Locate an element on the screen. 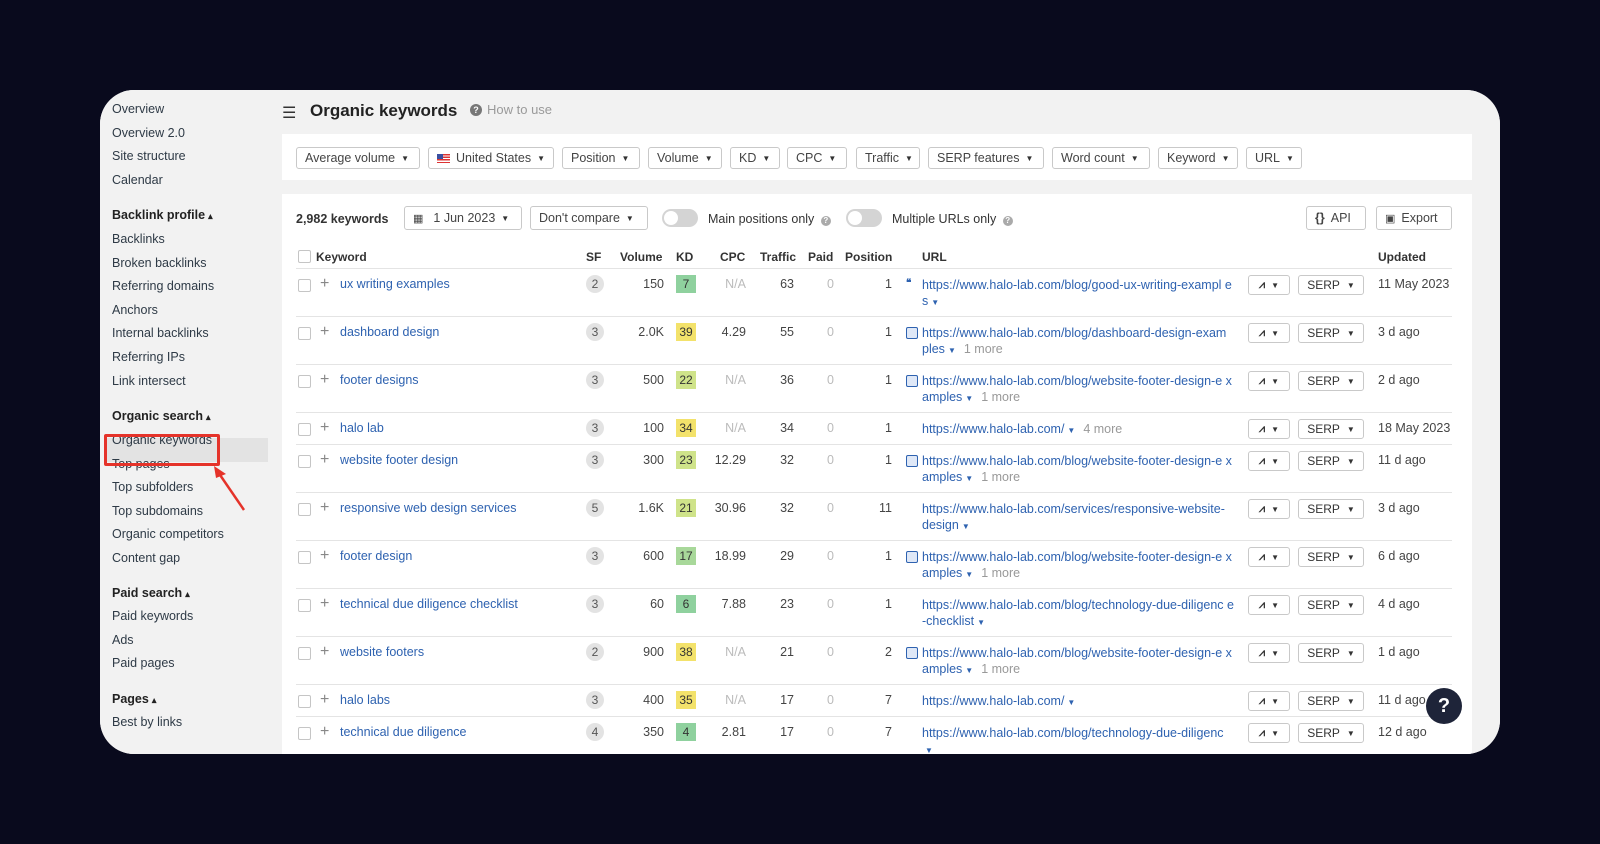 The width and height of the screenshot is (1600, 844). sidebar-item-top-subfolders: Top subfolders is located at coordinates (152, 487).